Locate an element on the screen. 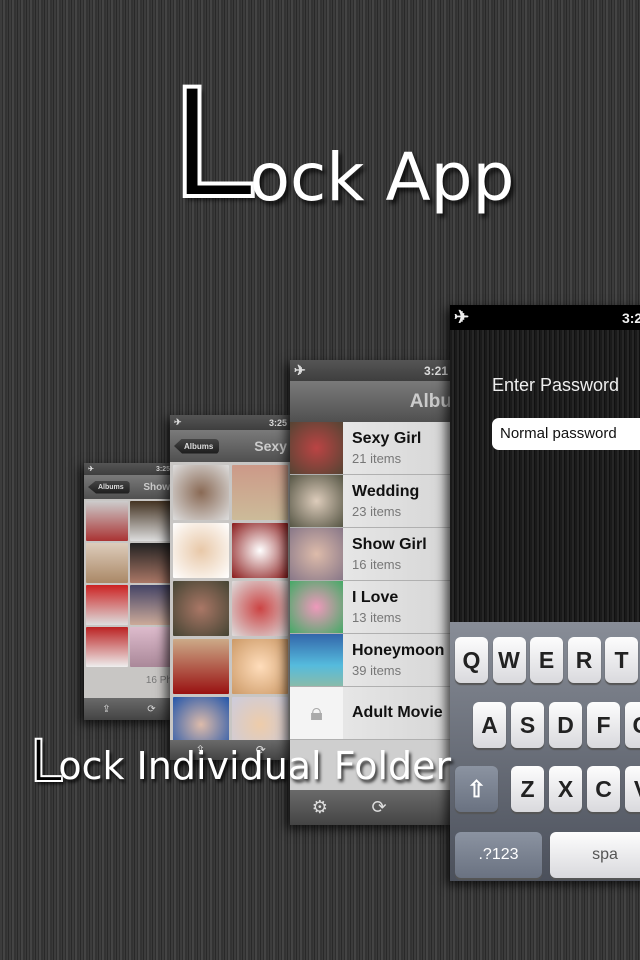 The width and height of the screenshot is (640, 960). screen-show-album: ✈ 3:25 Albums Show 16 Ph ⇪ ⟳ is located at coordinates (129, 591).